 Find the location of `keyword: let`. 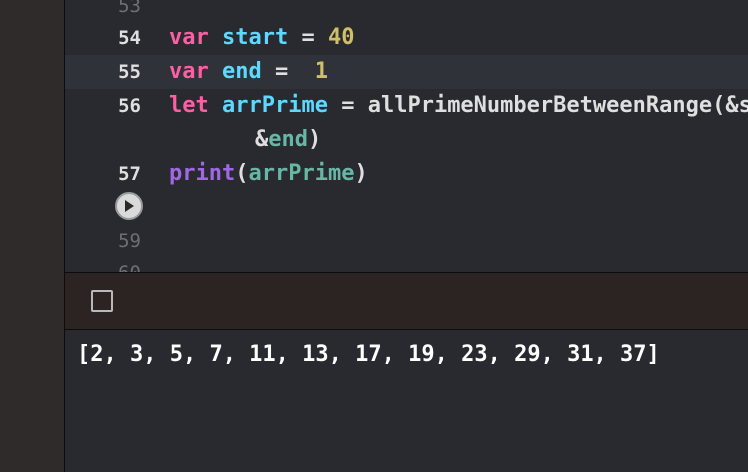

keyword: let is located at coordinates (189, 105).